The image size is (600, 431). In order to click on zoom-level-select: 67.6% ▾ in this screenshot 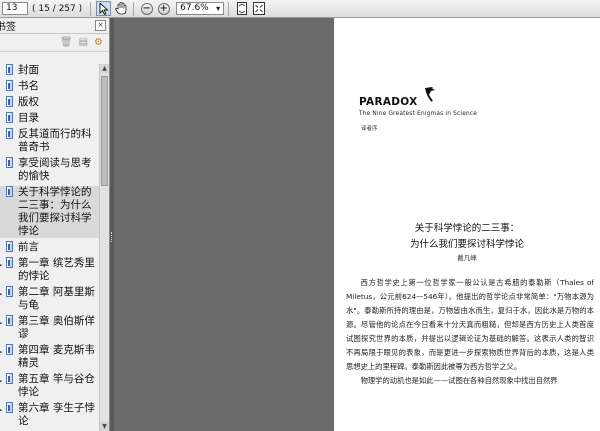, I will do `click(200, 8)`.